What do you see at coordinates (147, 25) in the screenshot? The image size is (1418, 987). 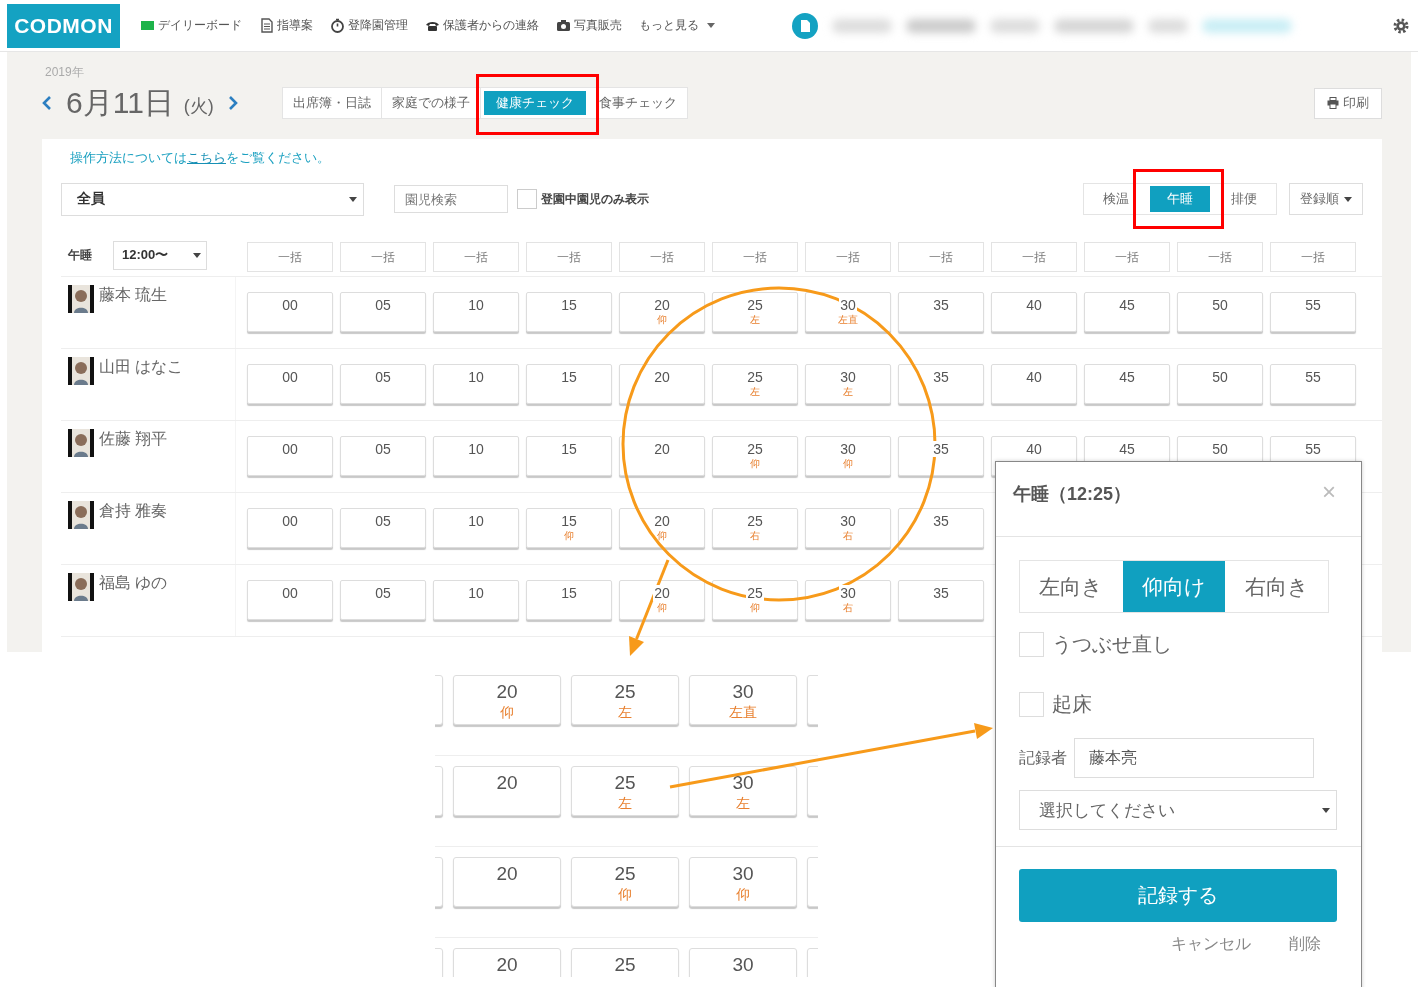 I see `board-icon` at bounding box center [147, 25].